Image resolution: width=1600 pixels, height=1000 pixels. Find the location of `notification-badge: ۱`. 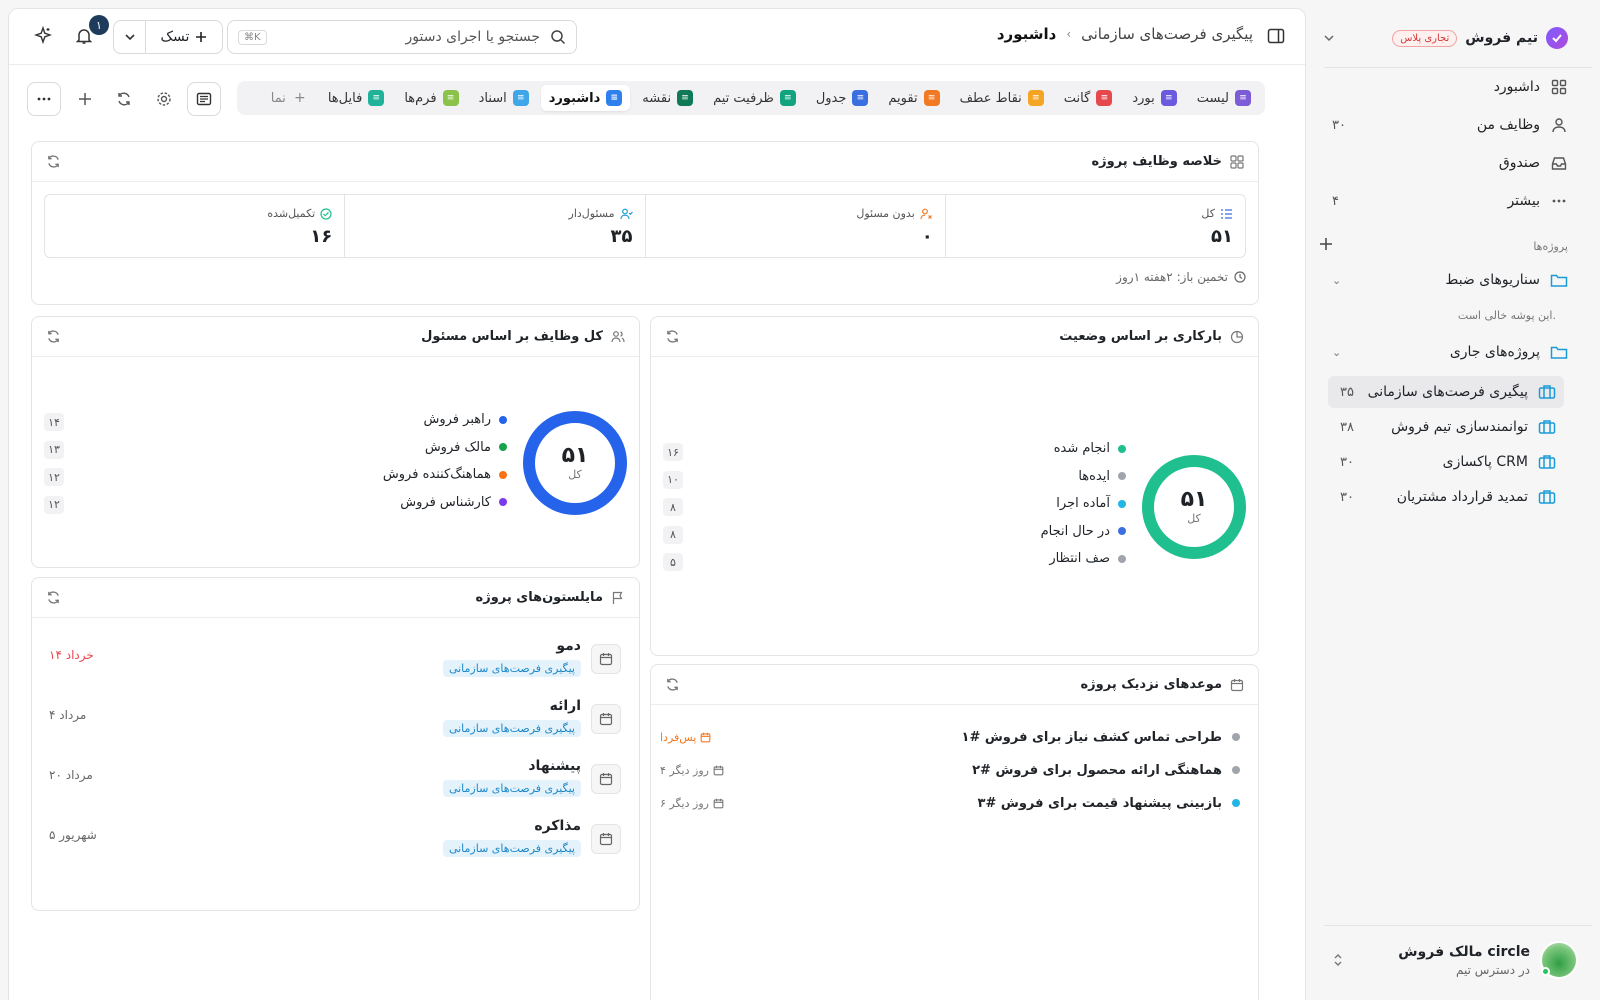

notification-badge: ۱ is located at coordinates (99, 25).